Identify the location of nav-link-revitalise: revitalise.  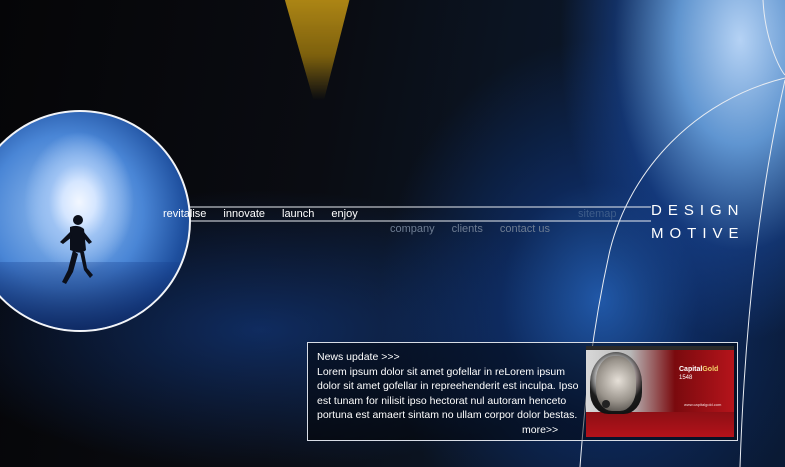
(184, 214).